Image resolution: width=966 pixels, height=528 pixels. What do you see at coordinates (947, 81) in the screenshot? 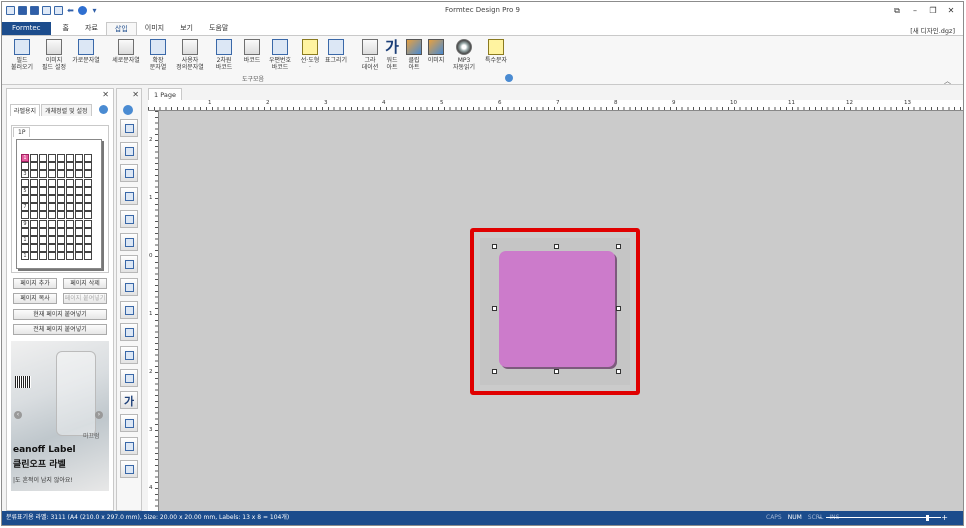
I see `collapse-ribbon-icon: ︿` at bounding box center [947, 81].